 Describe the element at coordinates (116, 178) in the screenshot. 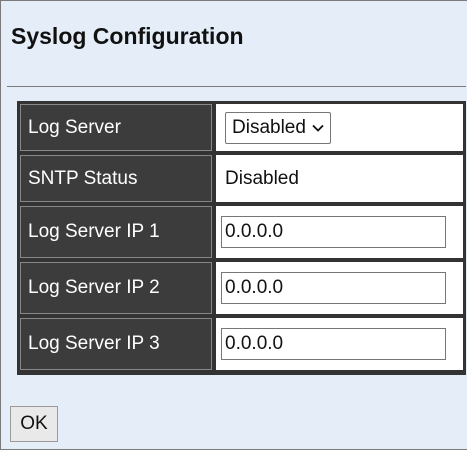

I see `sntp-status-label: SNTP Status` at that location.